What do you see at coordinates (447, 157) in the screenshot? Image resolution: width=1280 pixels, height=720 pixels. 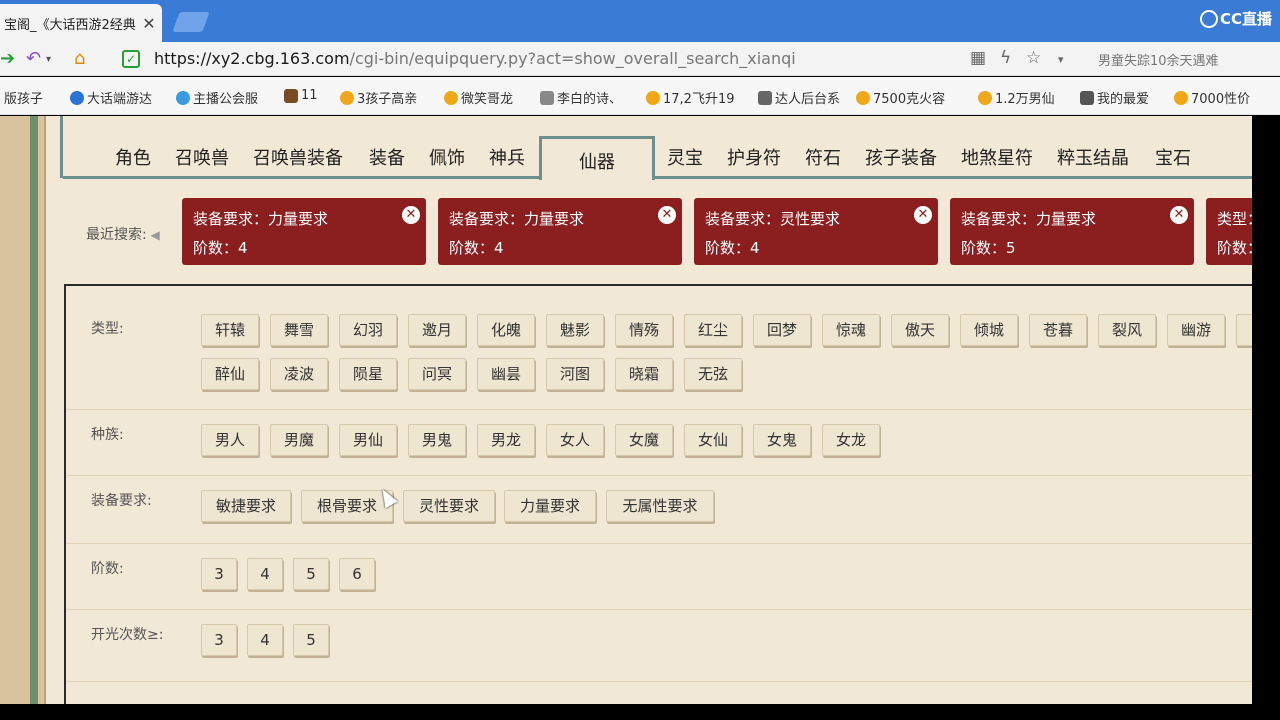 I see `tab-accessory: 佩饰` at bounding box center [447, 157].